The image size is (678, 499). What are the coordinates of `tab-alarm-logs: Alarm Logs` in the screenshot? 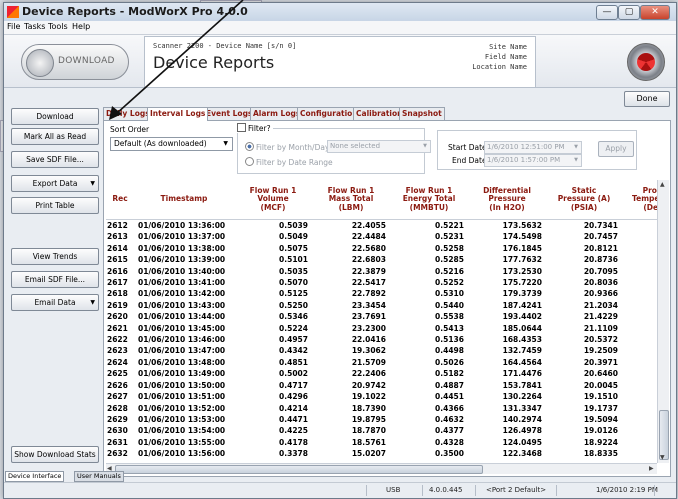 It's located at (277, 113).